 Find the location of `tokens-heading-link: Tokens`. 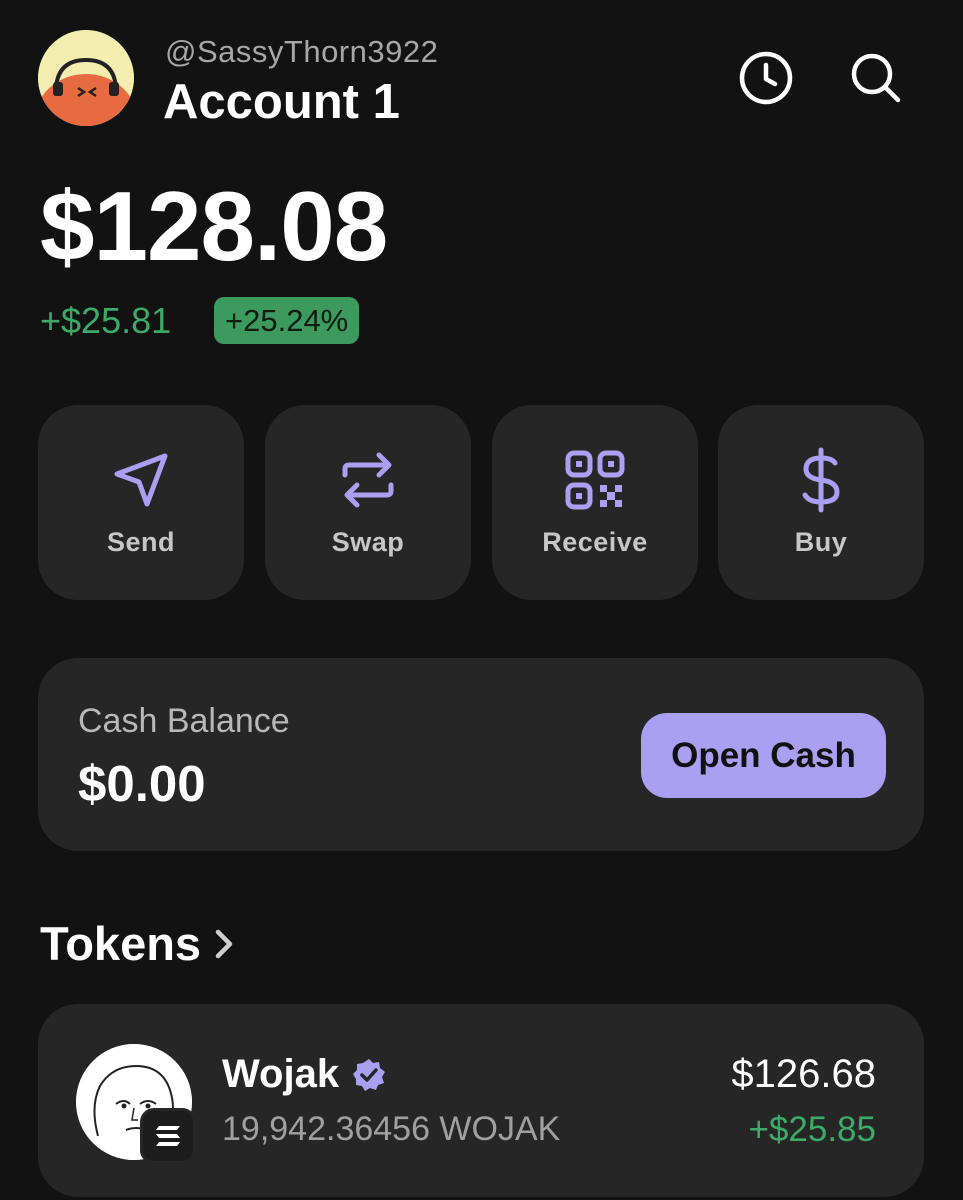

tokens-heading-link: Tokens is located at coordinates (137, 943).